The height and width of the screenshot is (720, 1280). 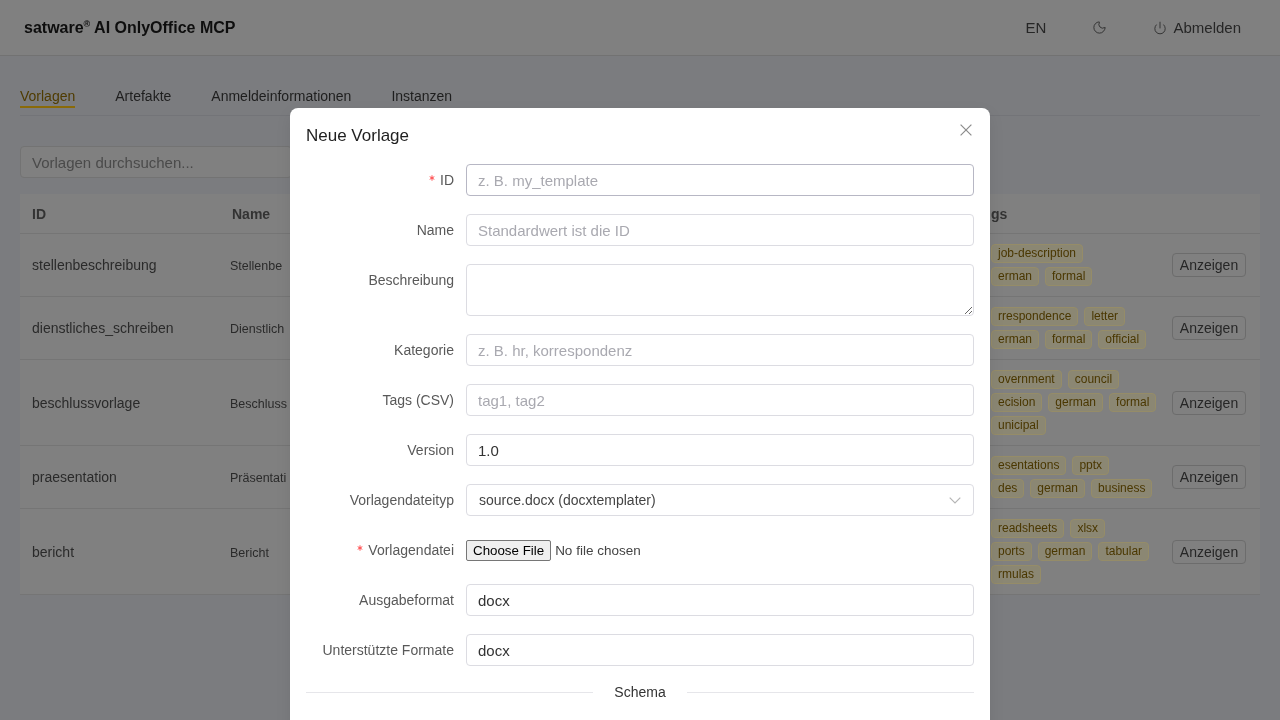 I want to click on tag: ecision, so click(x=1017, y=402).